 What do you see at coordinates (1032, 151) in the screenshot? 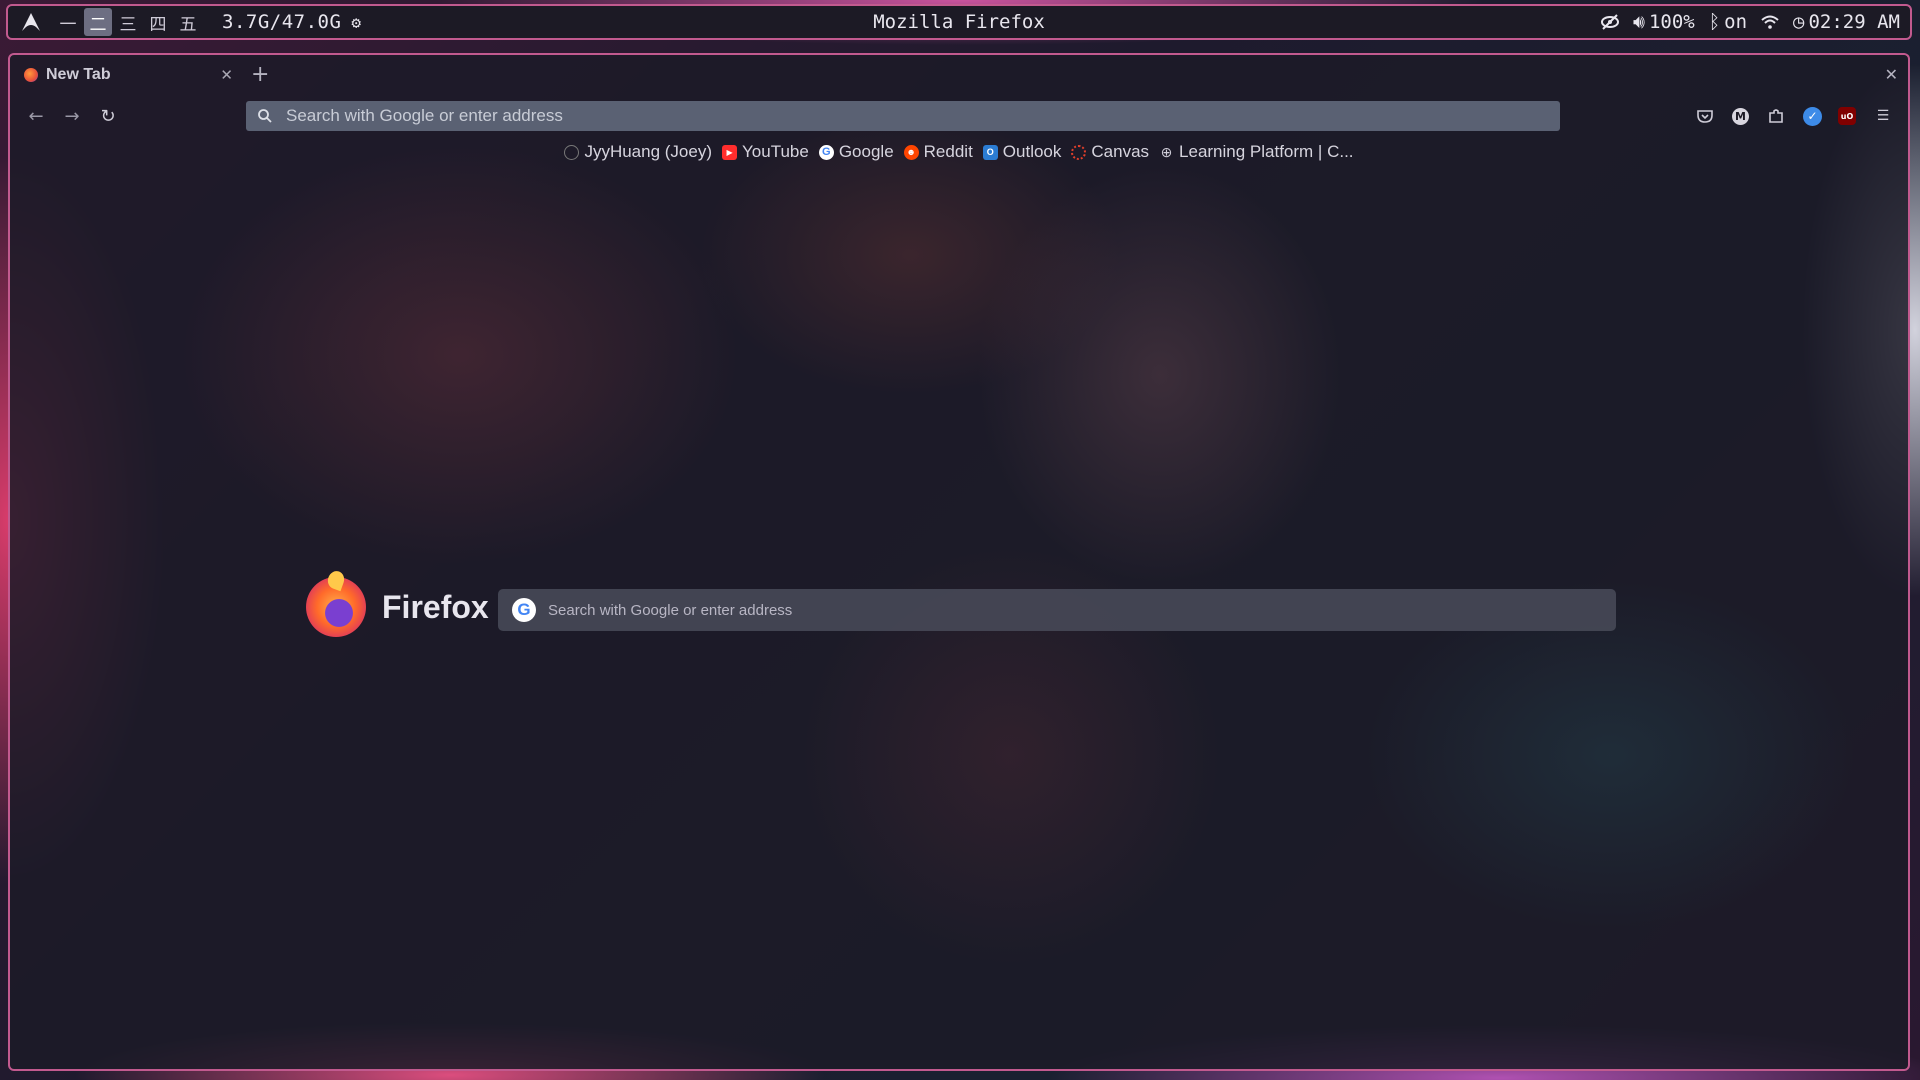
I see `bookmark-label: Outlook` at bounding box center [1032, 151].